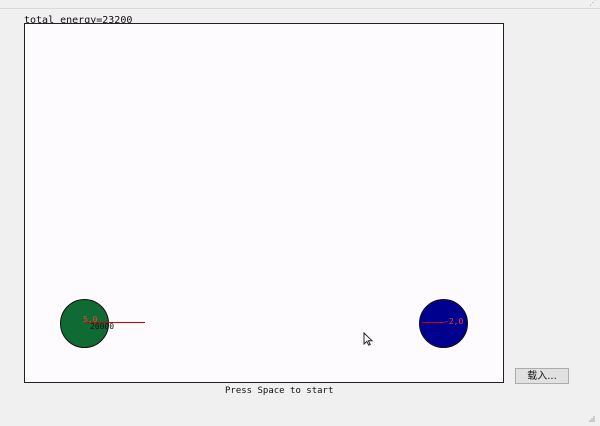 Image resolution: width=600 pixels, height=426 pixels. I want to click on right-velocity-line, so click(433, 322).